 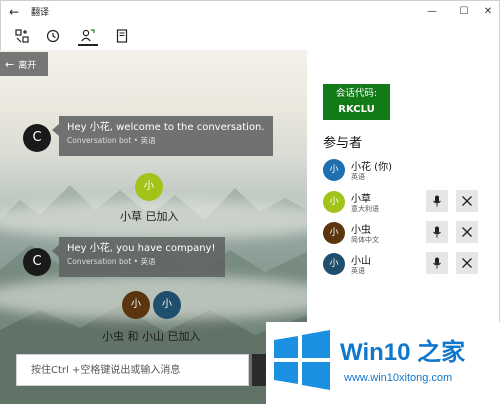 I want to click on window-title: 翻译, so click(x=40, y=13).